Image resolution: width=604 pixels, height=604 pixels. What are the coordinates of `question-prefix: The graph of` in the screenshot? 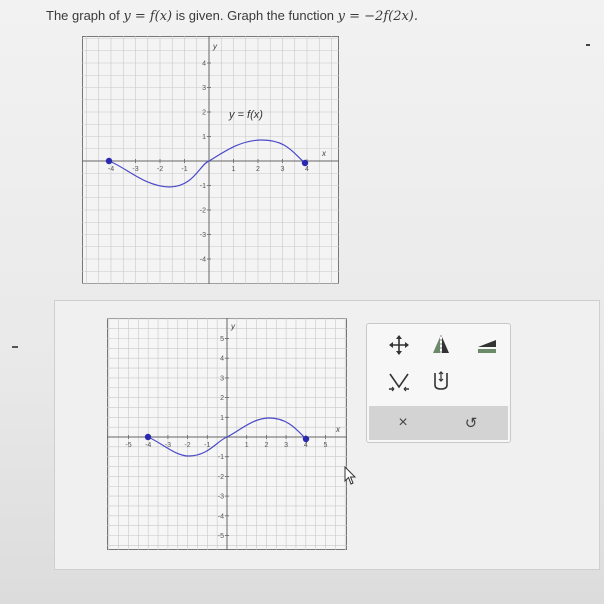 It's located at (83, 15).